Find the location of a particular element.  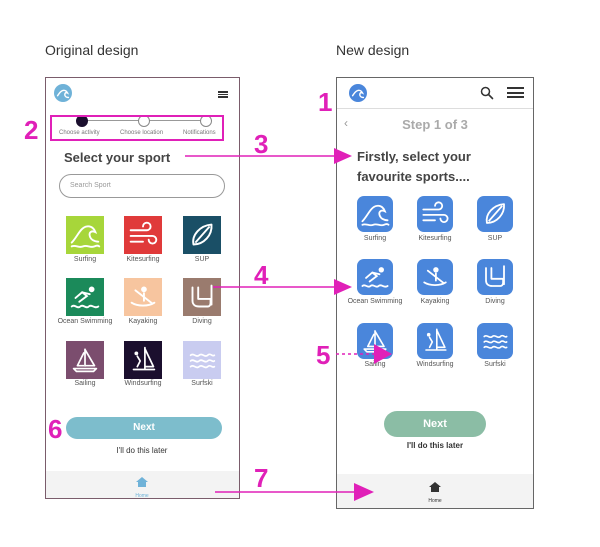

search-input: Search Sport is located at coordinates (142, 186).